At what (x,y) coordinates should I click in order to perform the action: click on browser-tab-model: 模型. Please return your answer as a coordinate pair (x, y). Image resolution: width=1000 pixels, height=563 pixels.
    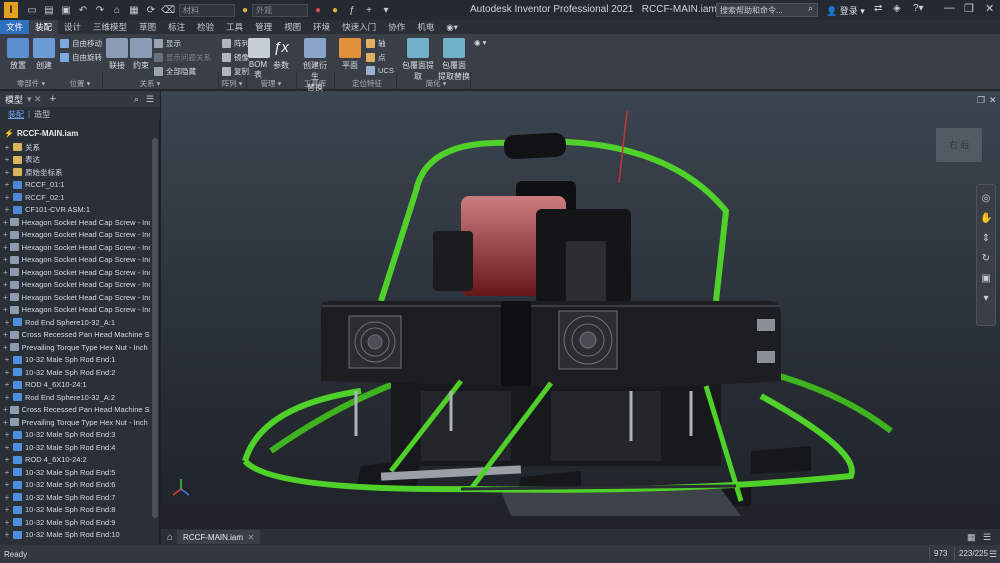
    Looking at the image, I should click on (14, 99).